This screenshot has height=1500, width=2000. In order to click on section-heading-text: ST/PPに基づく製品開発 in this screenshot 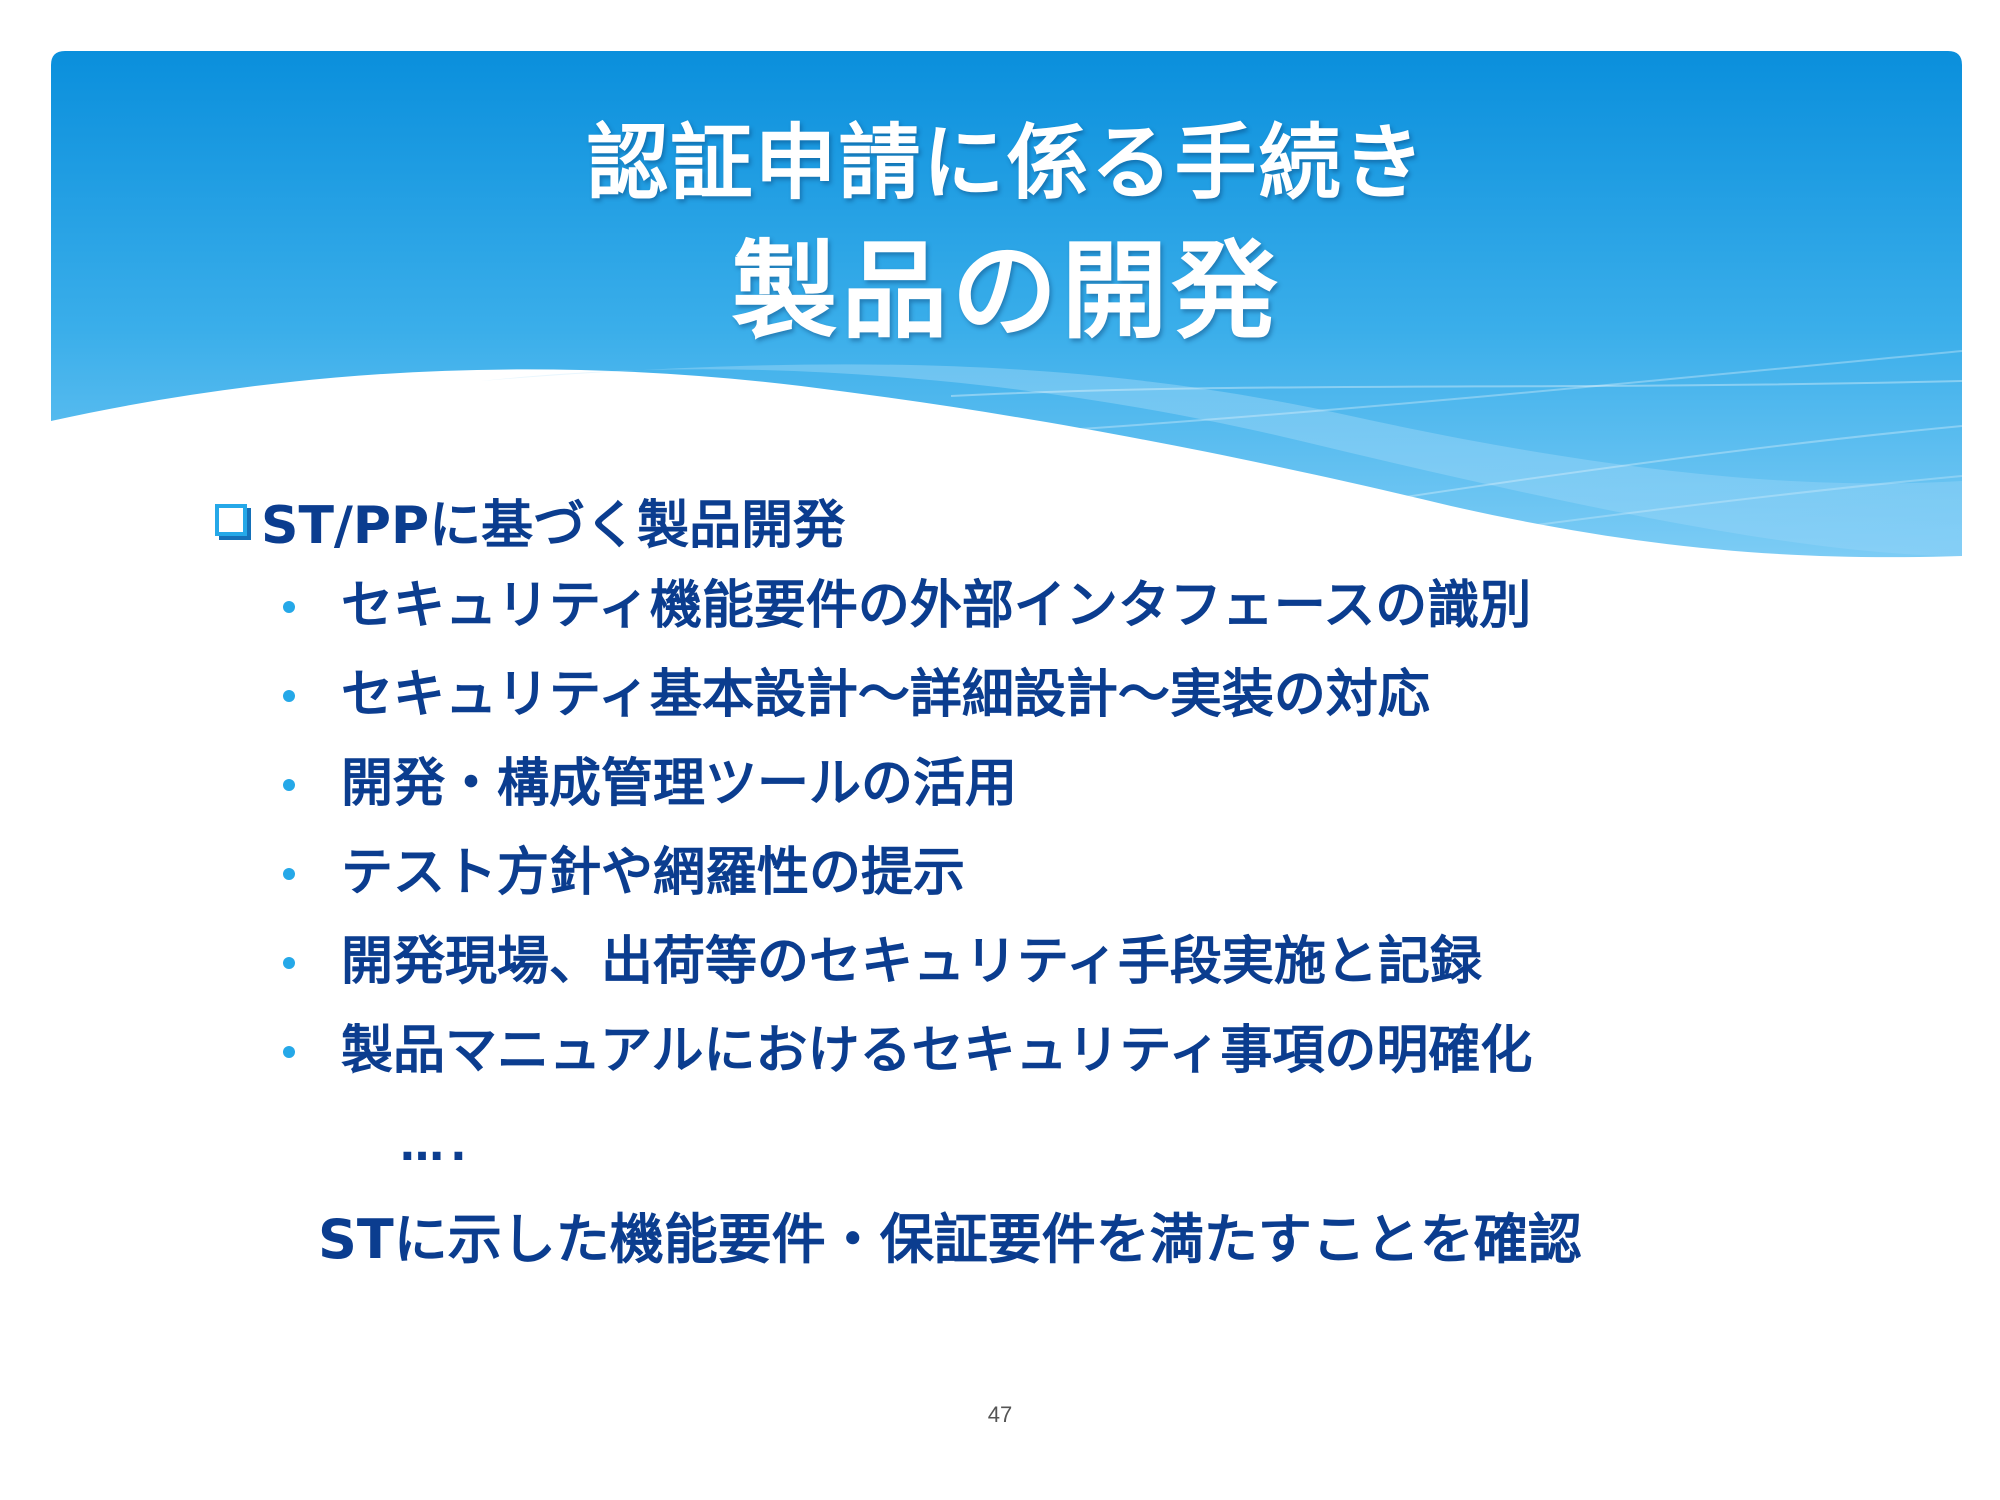, I will do `click(553, 525)`.